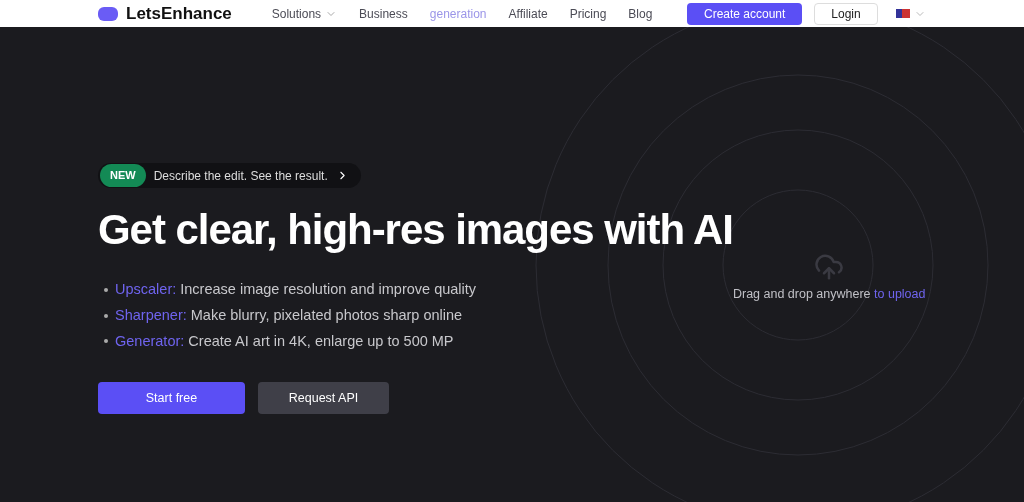  What do you see at coordinates (415, 230) in the screenshot?
I see `hero-title: Get clear, high-res images with AI` at bounding box center [415, 230].